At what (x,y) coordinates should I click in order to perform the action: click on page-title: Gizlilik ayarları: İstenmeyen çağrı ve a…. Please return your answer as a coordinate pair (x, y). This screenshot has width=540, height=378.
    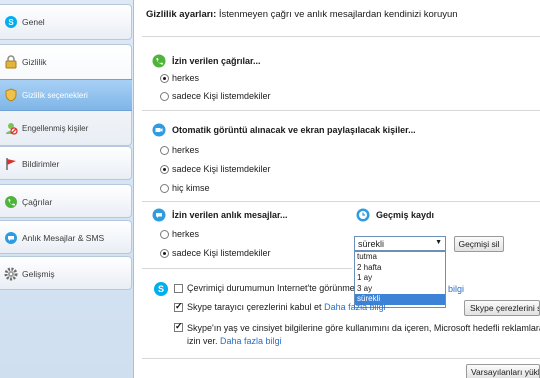
    Looking at the image, I should click on (302, 14).